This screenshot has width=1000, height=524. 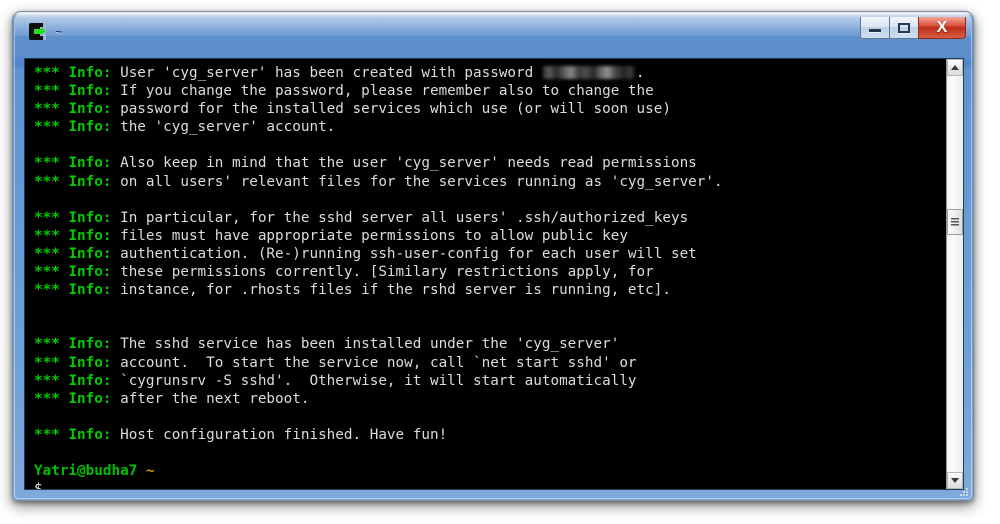 I want to click on terminal-text: after the next reboot., so click(x=215, y=398).